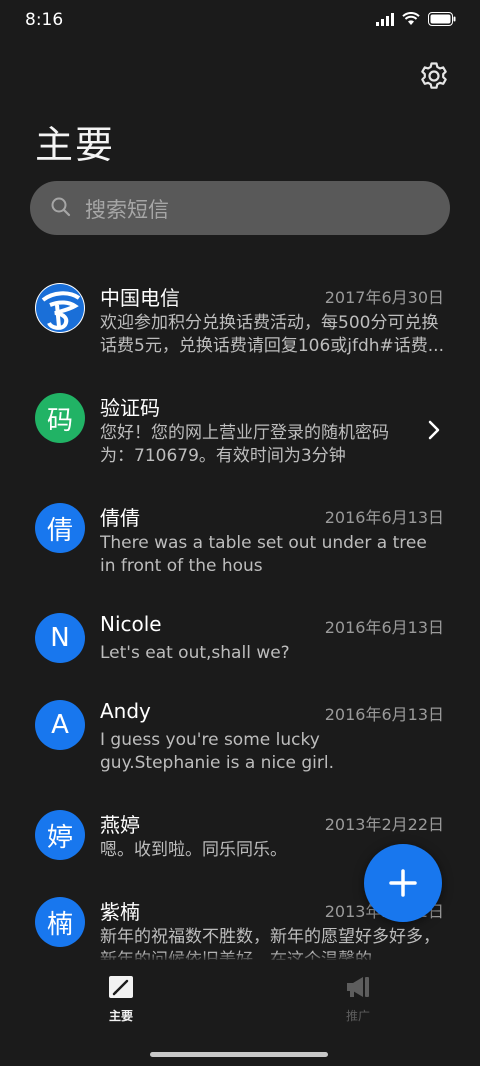  Describe the element at coordinates (385, 19) in the screenshot. I see `signal-icon` at that location.